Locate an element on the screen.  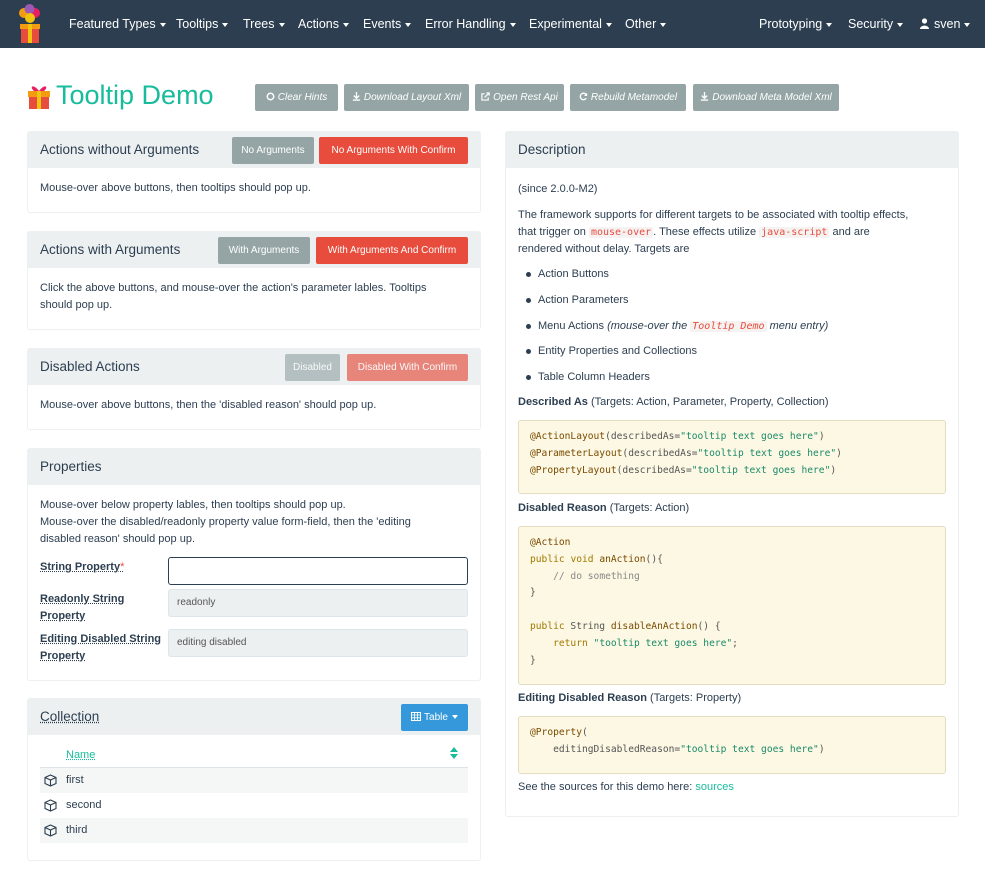
nav-user-menu: sven is located at coordinates (945, 24).